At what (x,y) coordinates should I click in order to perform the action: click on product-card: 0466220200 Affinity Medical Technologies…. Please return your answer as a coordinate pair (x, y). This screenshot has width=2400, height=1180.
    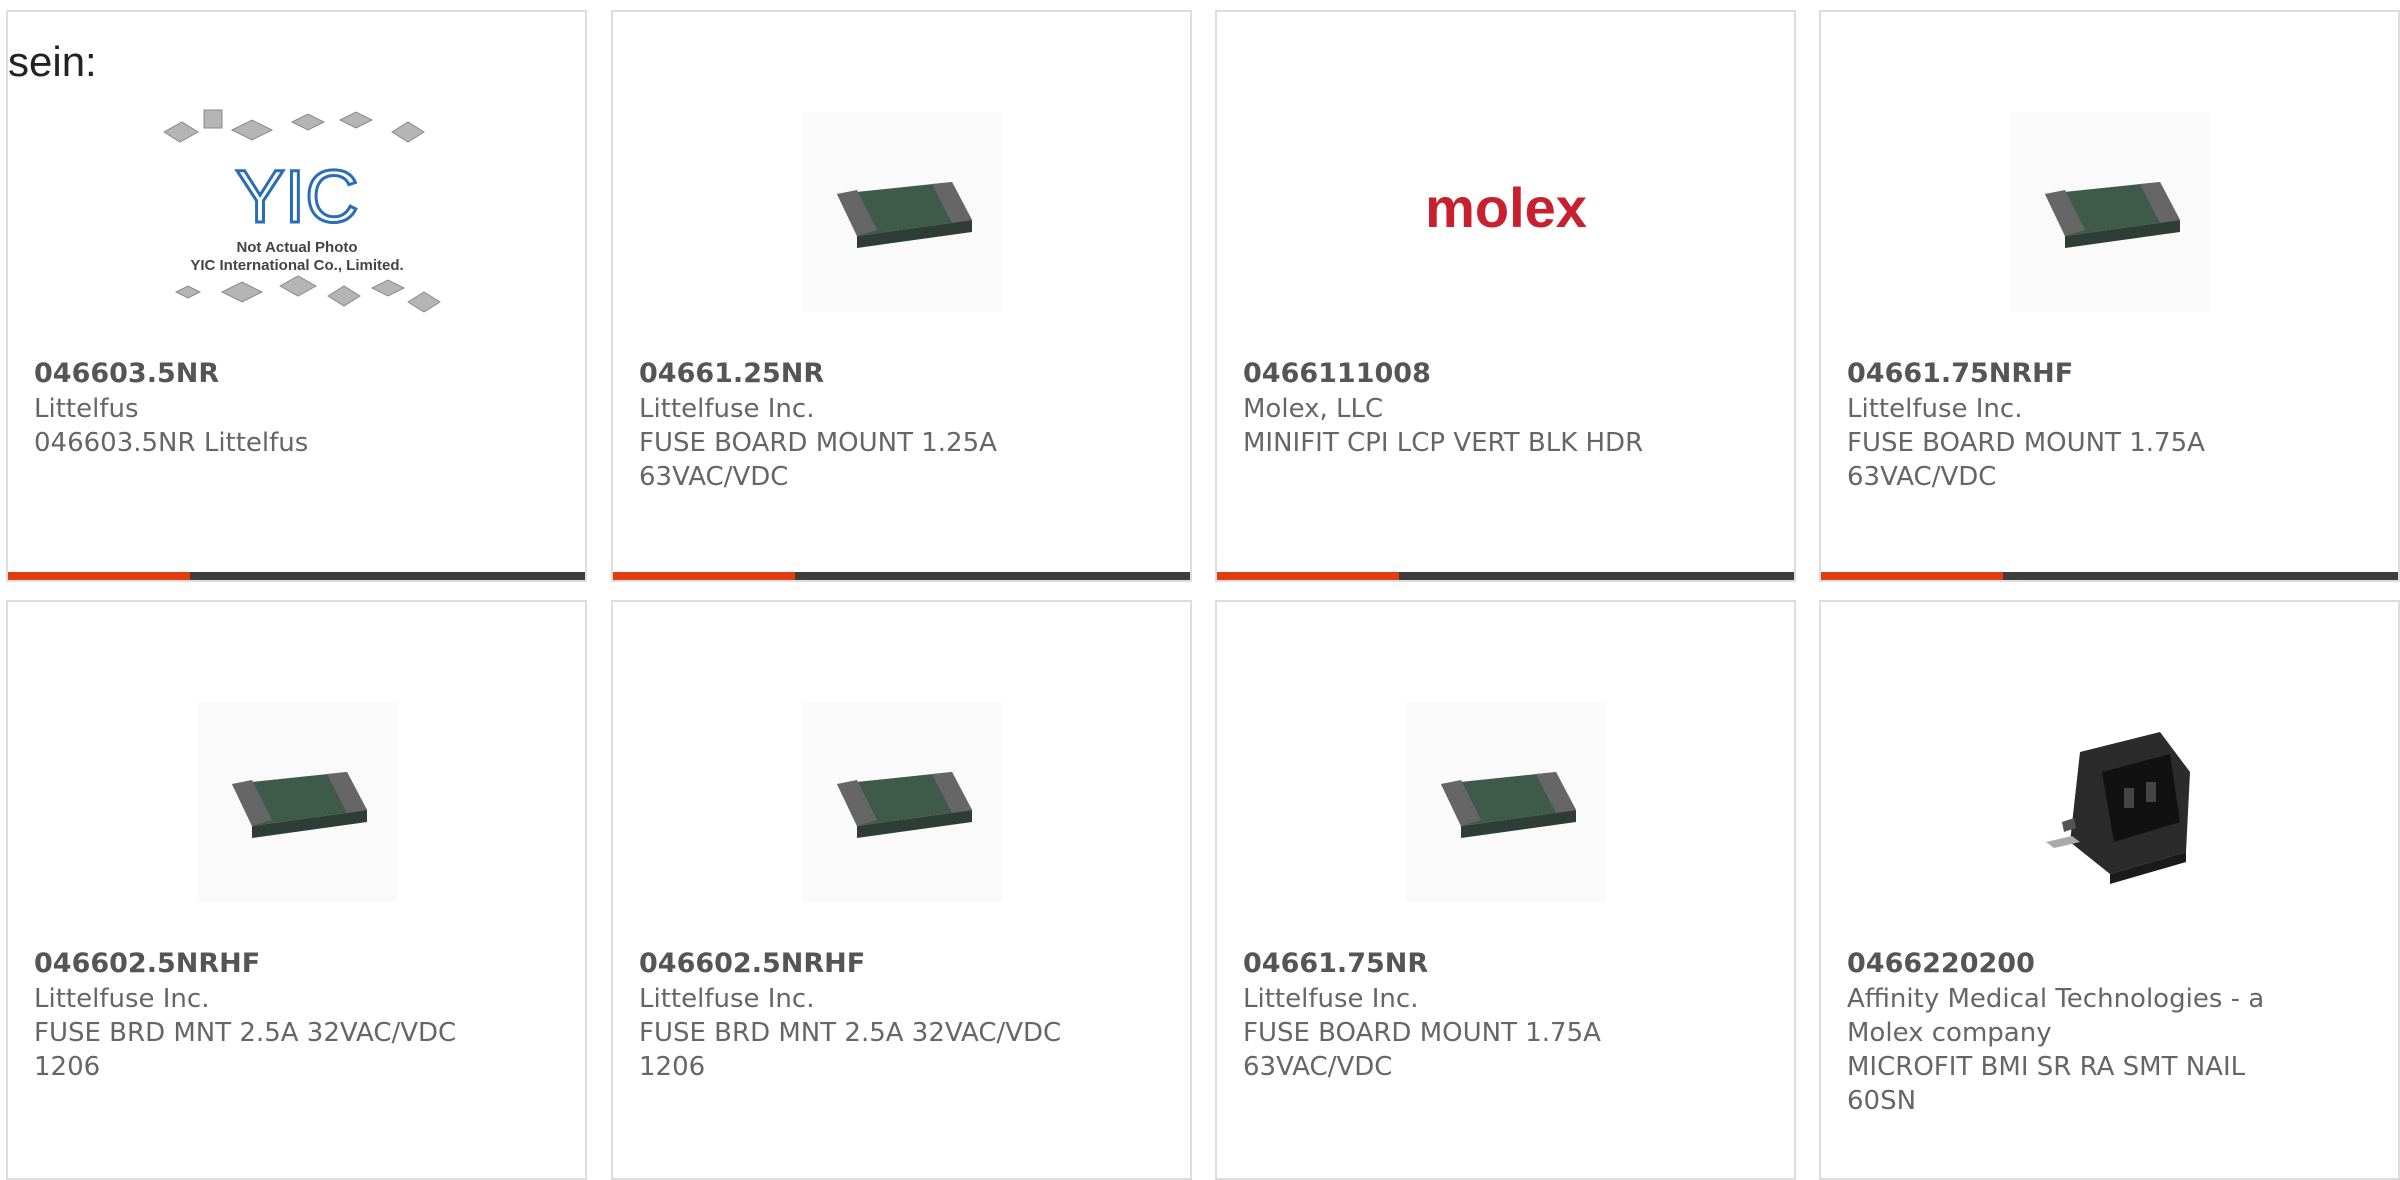
    Looking at the image, I should click on (2109, 890).